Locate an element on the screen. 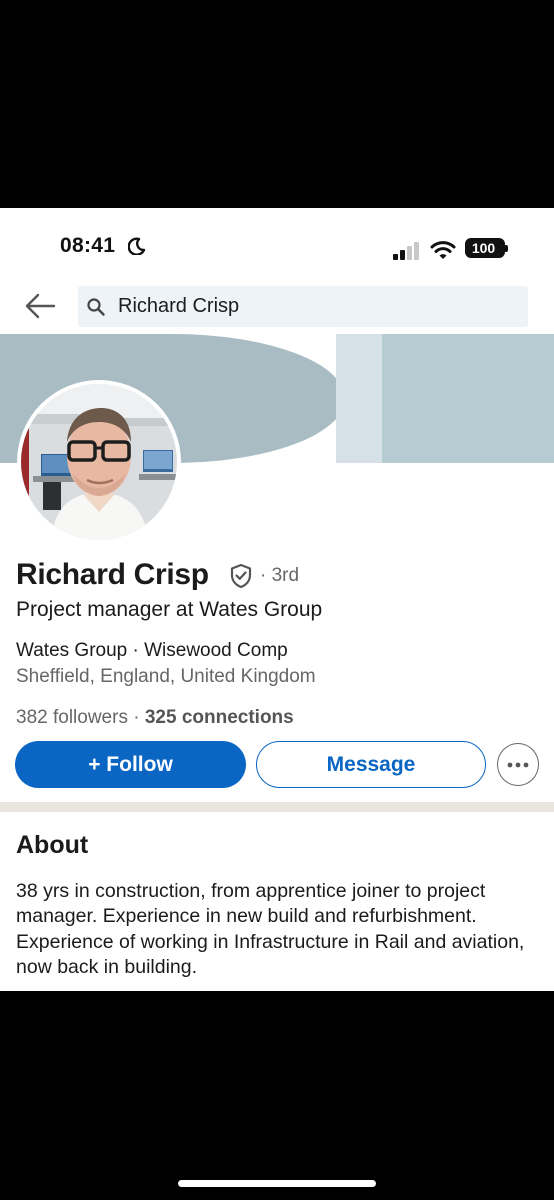 The width and height of the screenshot is (554, 1200). banner-shape-right is located at coordinates (468, 398).